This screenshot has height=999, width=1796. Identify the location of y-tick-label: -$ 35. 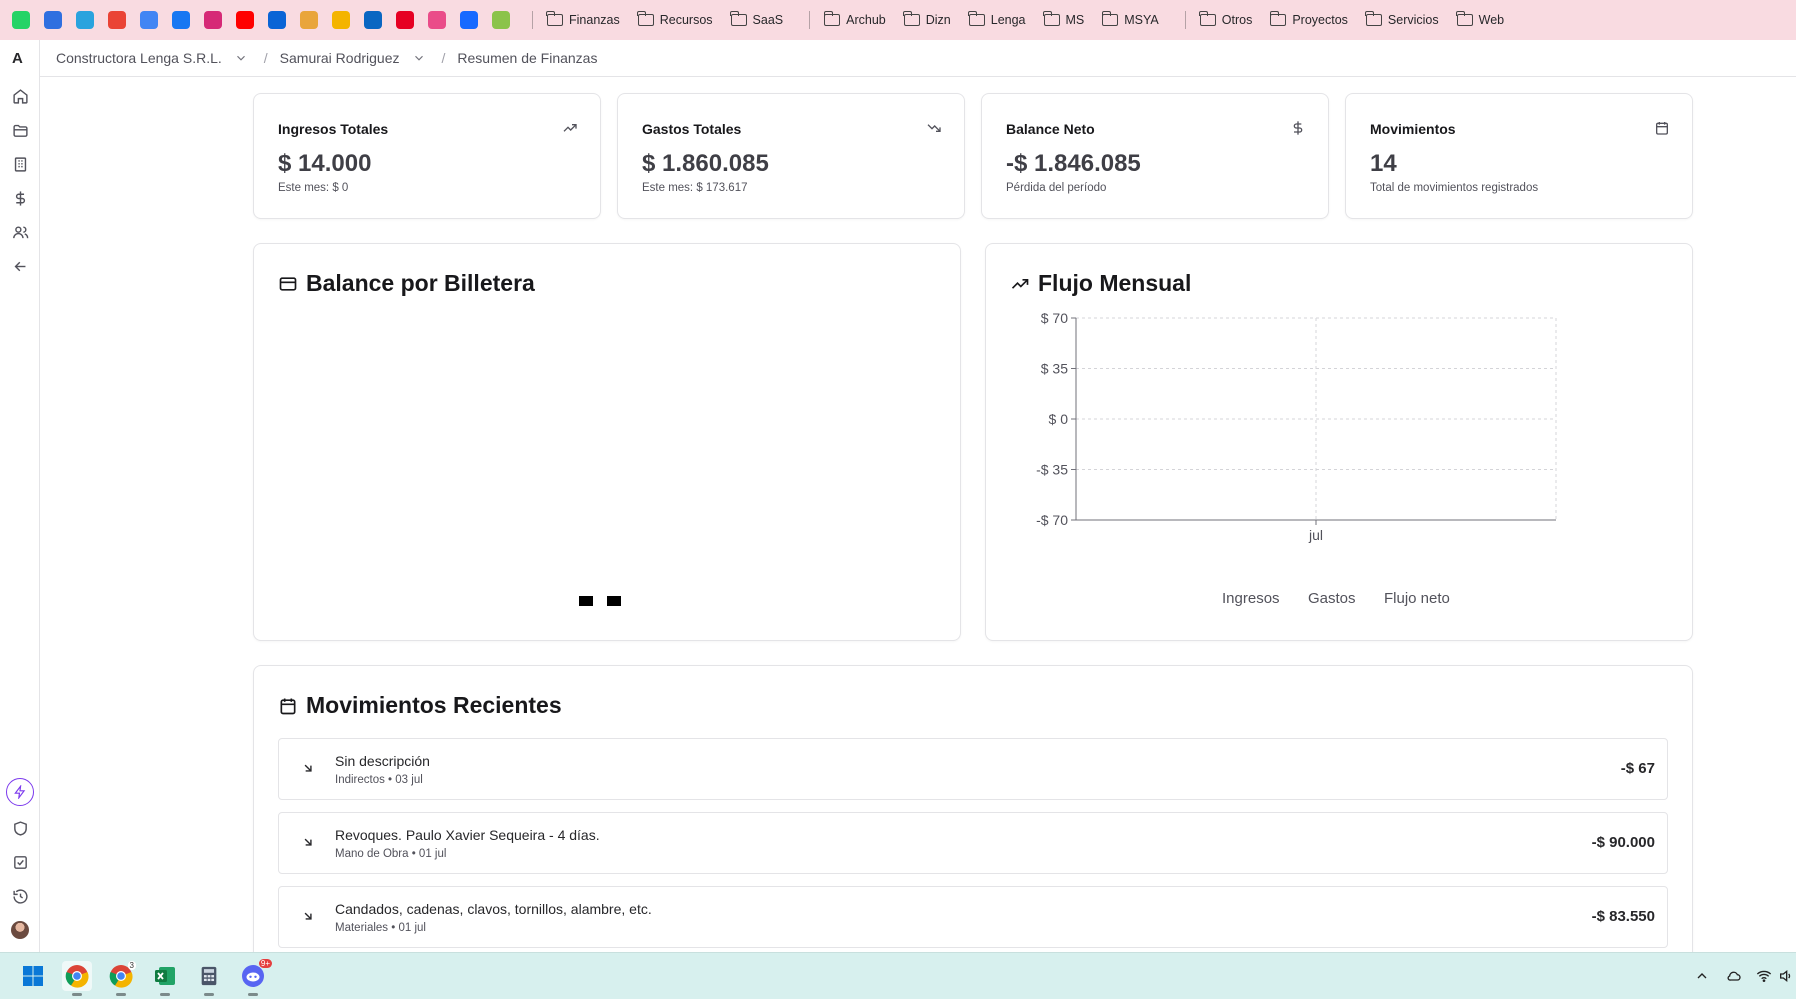
(1052, 470).